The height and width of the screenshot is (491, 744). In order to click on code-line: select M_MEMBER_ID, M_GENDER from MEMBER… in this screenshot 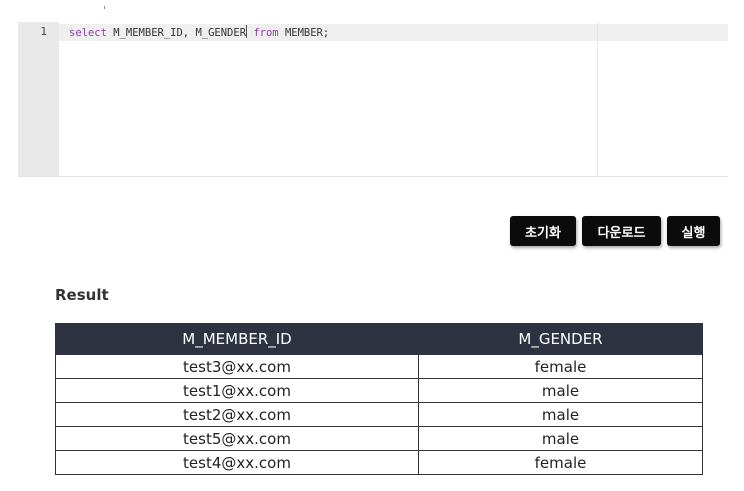, I will do `click(199, 32)`.